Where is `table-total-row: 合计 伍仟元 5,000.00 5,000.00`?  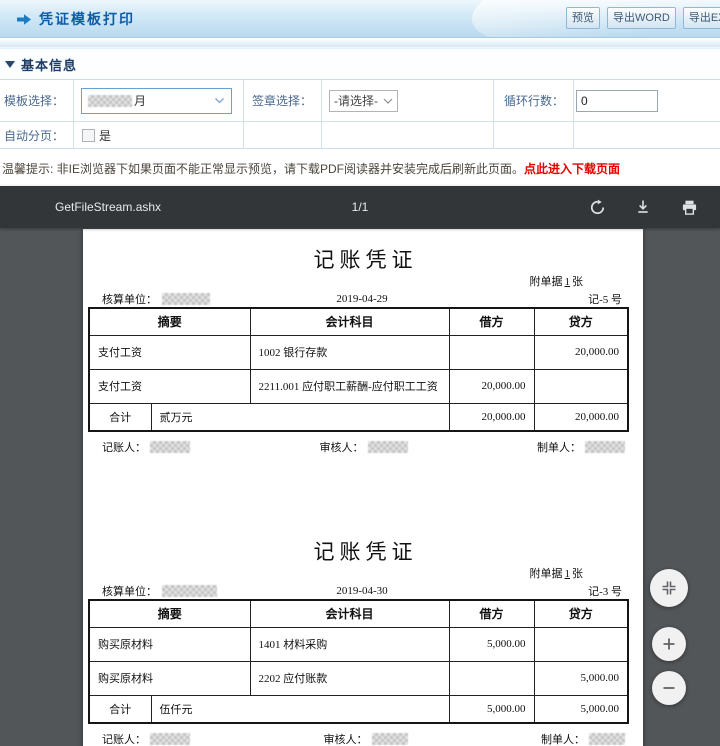
table-total-row: 合计 伍仟元 5,000.00 5,000.00 is located at coordinates (358, 709).